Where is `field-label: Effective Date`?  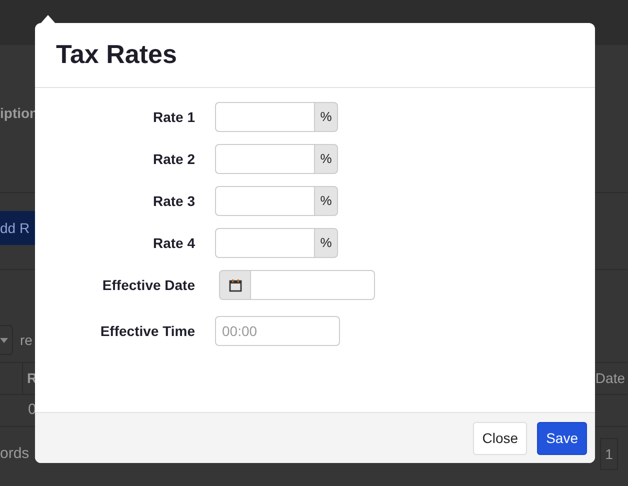
field-label: Effective Date is located at coordinates (148, 285).